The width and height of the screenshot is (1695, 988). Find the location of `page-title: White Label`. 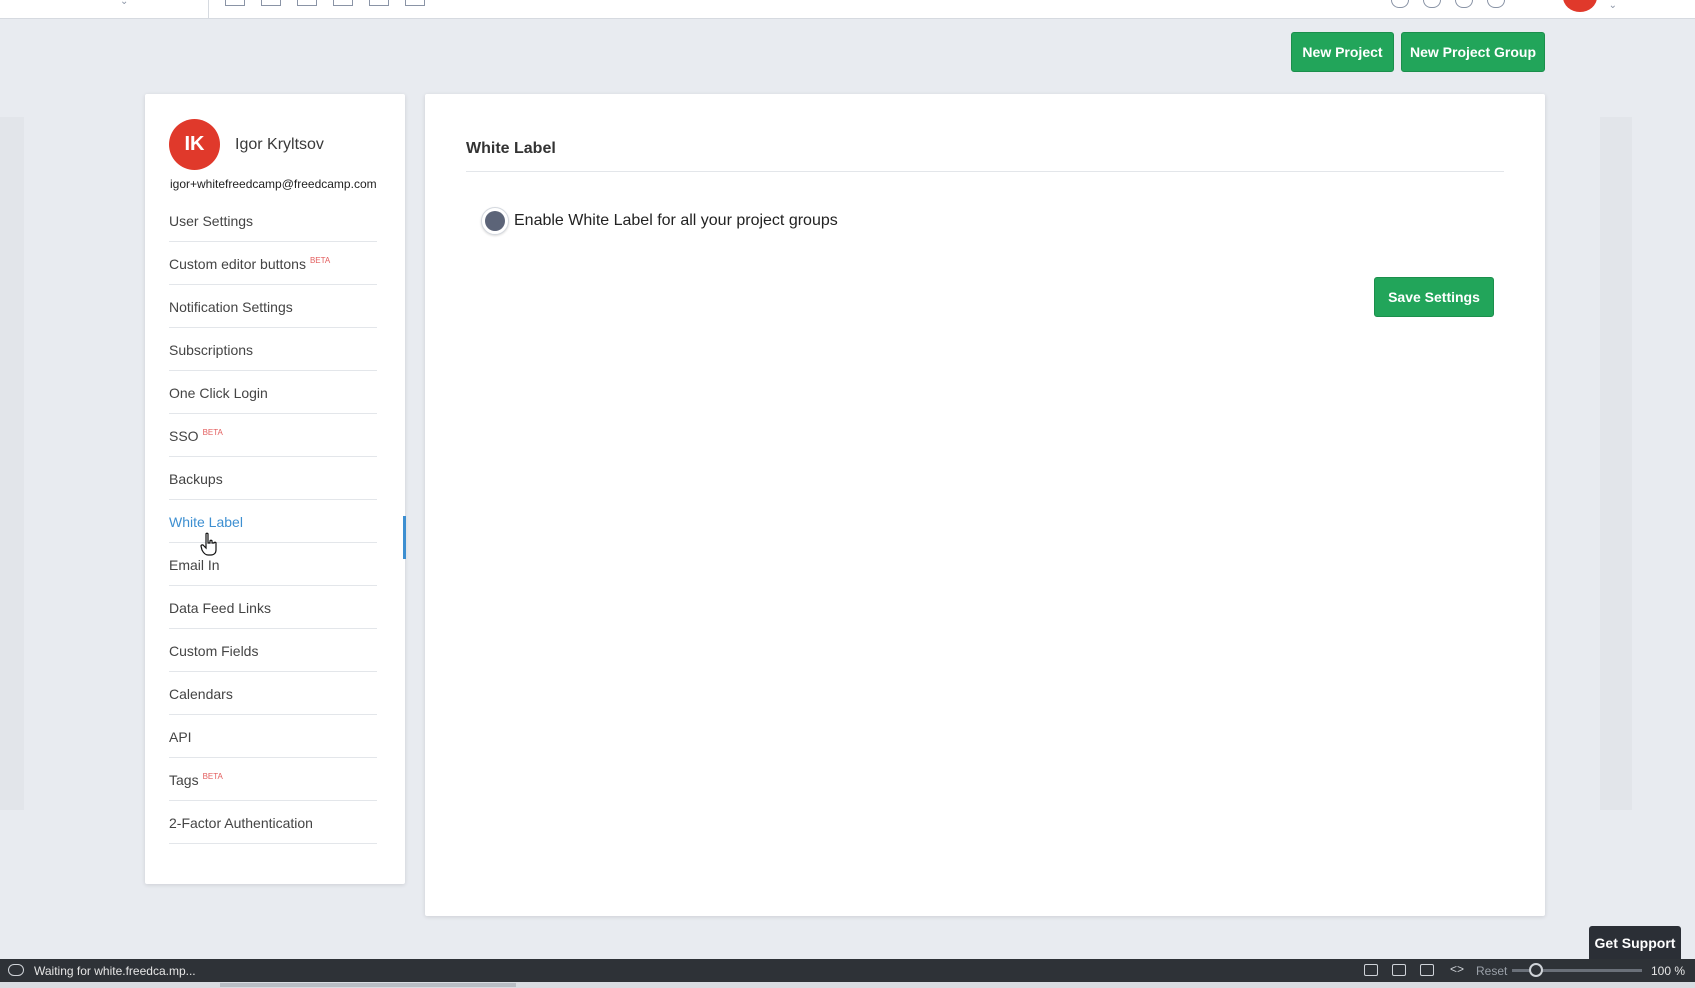

page-title: White Label is located at coordinates (511, 148).